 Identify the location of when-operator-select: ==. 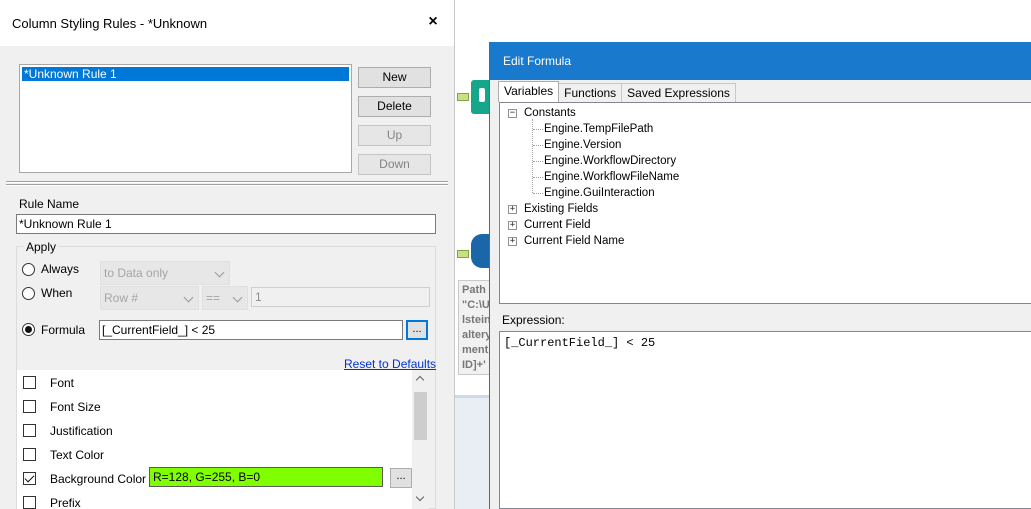
(225, 298).